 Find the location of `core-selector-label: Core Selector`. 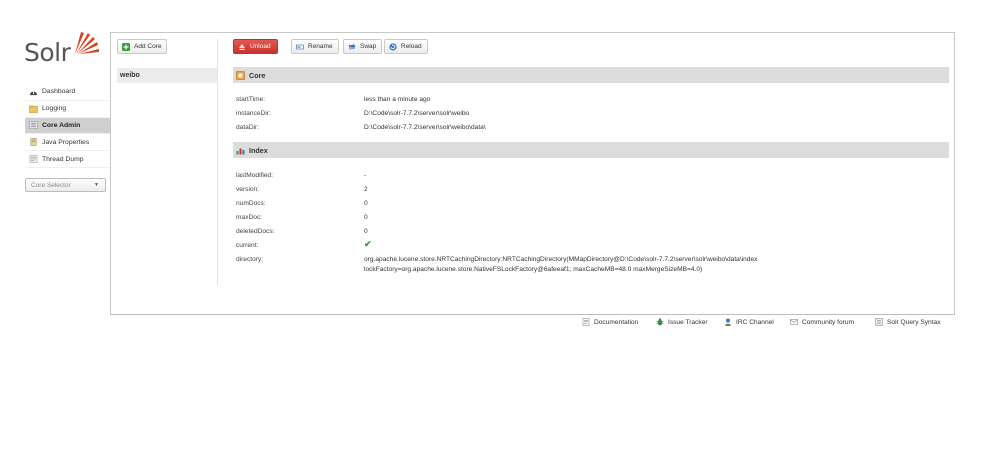

core-selector-label: Core Selector is located at coordinates (51, 185).